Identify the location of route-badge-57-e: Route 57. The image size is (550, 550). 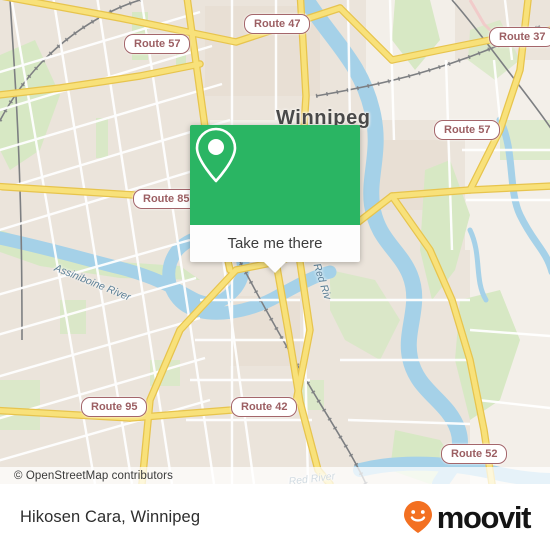
(467, 130).